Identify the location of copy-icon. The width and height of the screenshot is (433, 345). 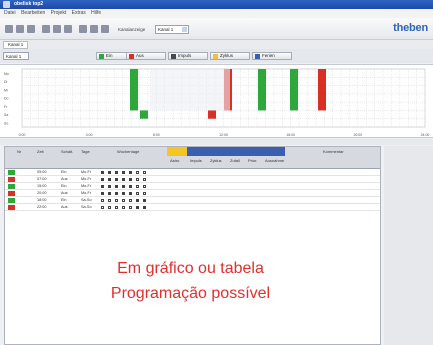
(57, 29).